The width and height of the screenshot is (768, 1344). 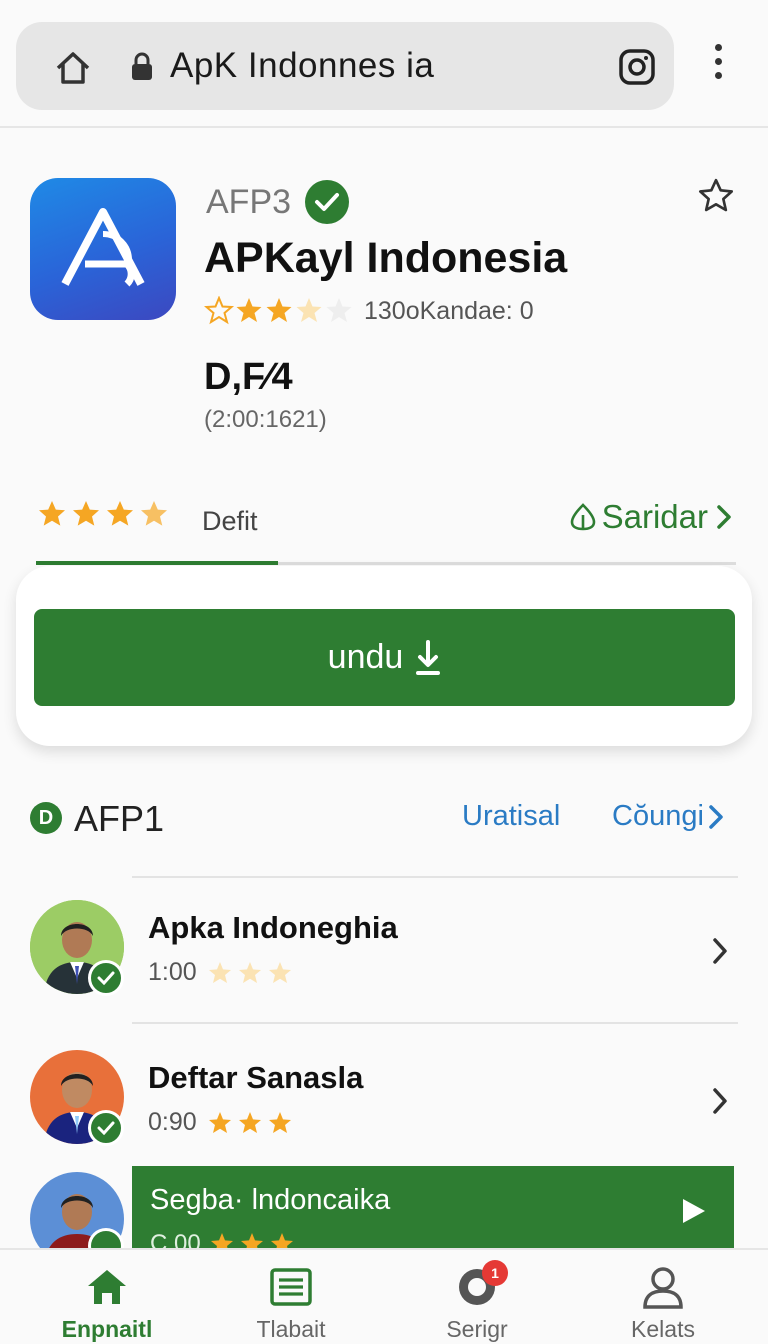 I want to click on nav-item-kelats: Kelats, so click(x=663, y=1304).